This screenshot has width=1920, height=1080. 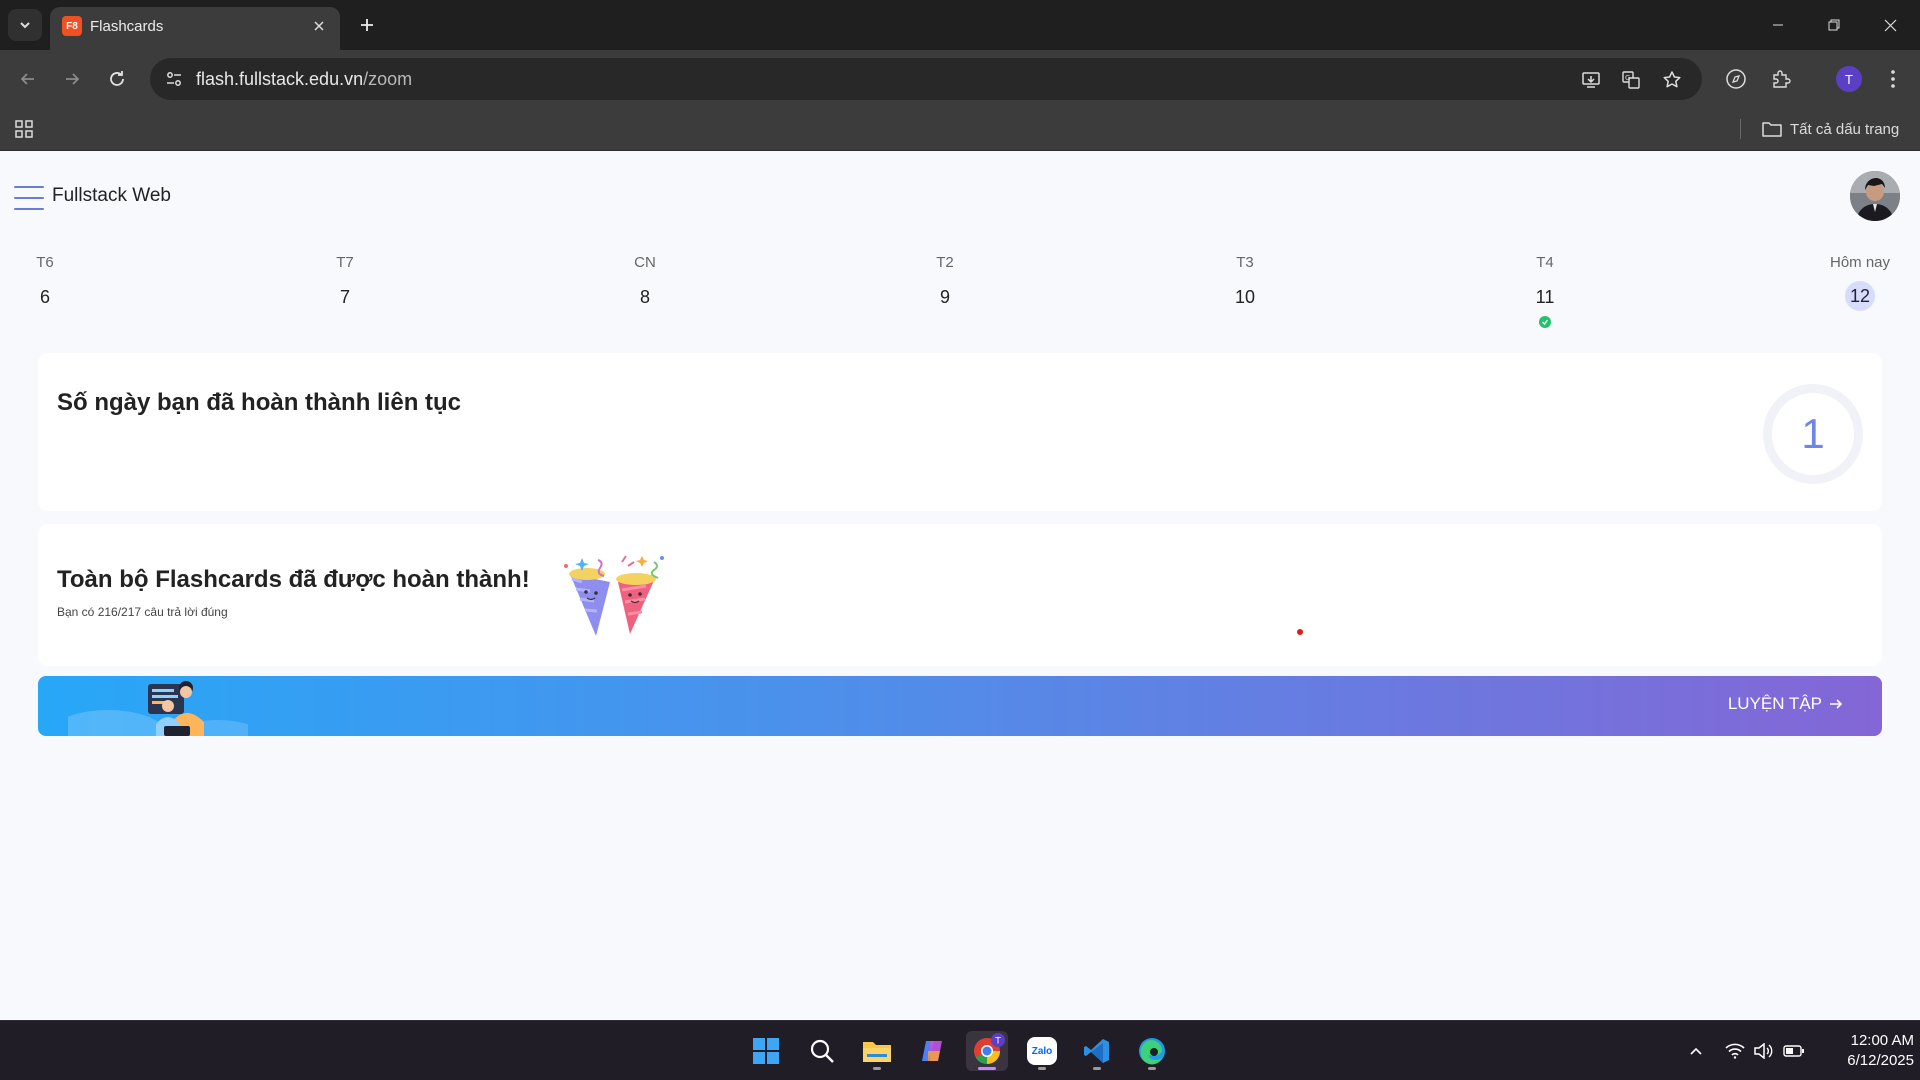 I want to click on wifi-button, so click(x=1735, y=1051).